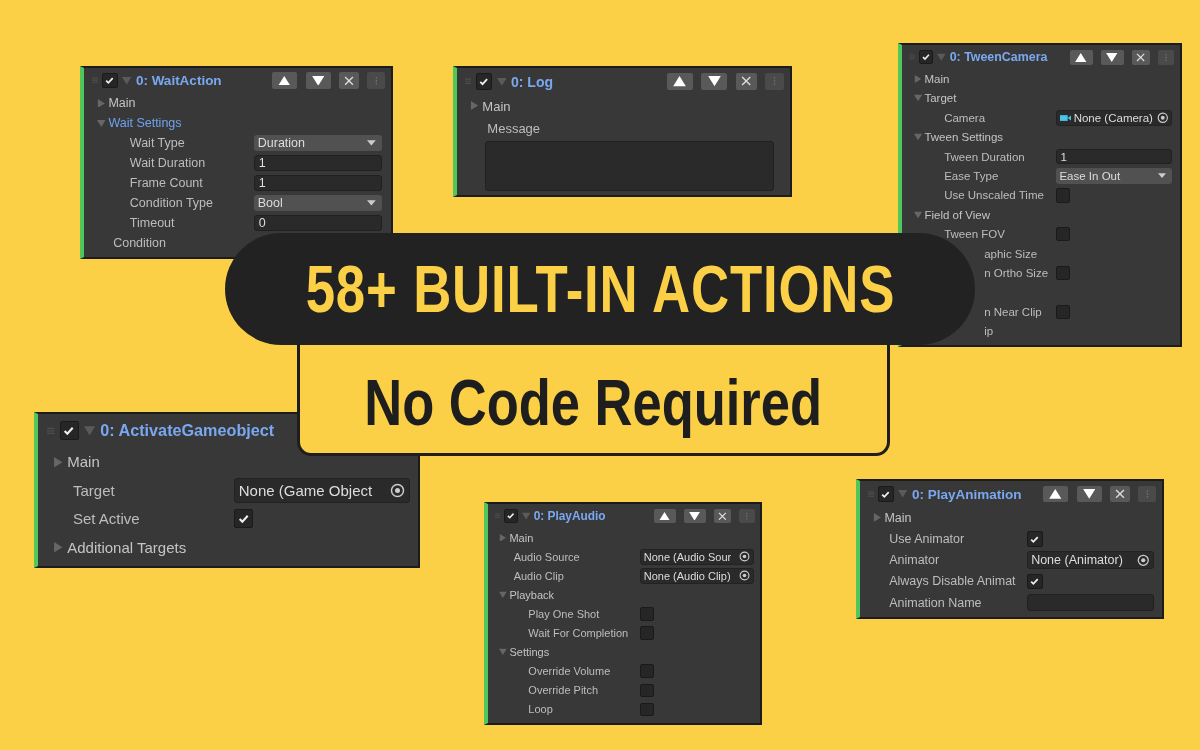 This screenshot has height=750, width=1200. Describe the element at coordinates (697, 556) in the screenshot. I see `object-field: None (Audio Sour` at that location.